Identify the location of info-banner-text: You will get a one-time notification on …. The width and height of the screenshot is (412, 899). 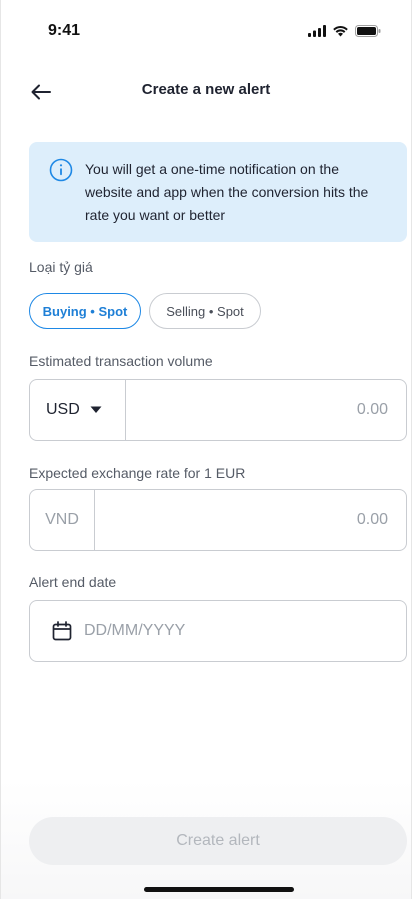
(227, 192).